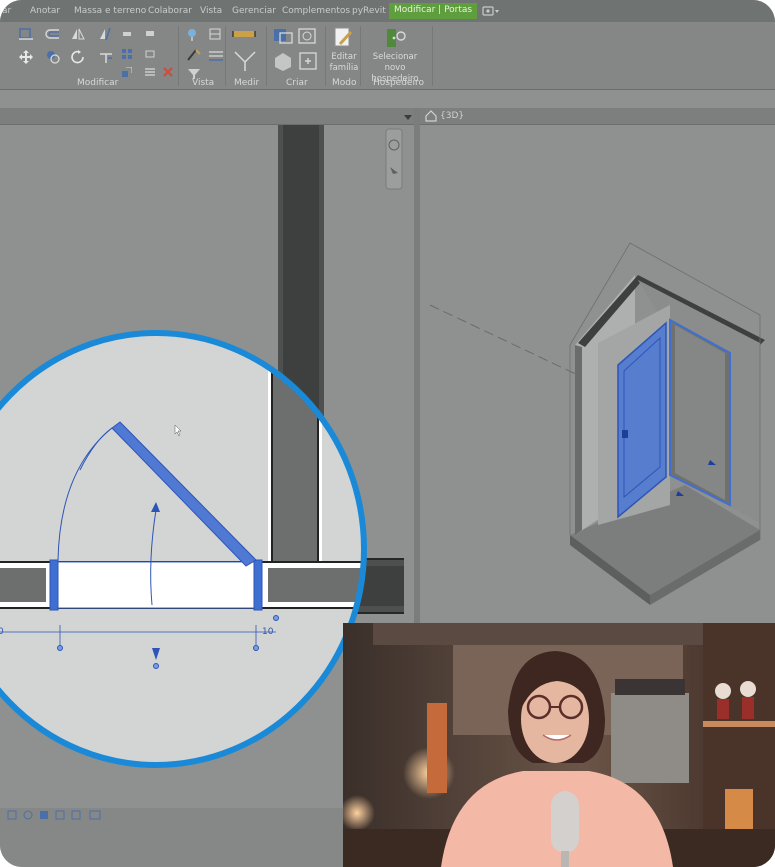 This screenshot has width=775, height=867. Describe the element at coordinates (150, 72) in the screenshot. I see `list-icon` at that location.